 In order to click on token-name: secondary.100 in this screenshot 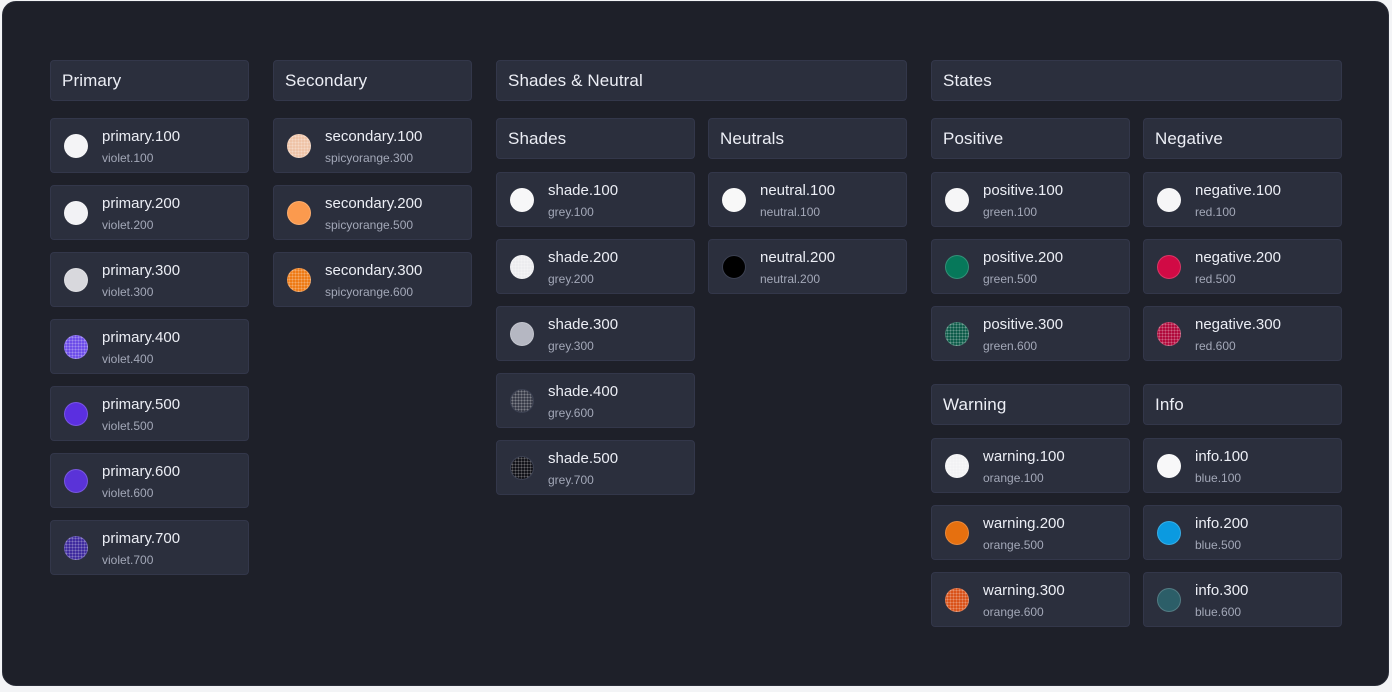, I will do `click(374, 136)`.